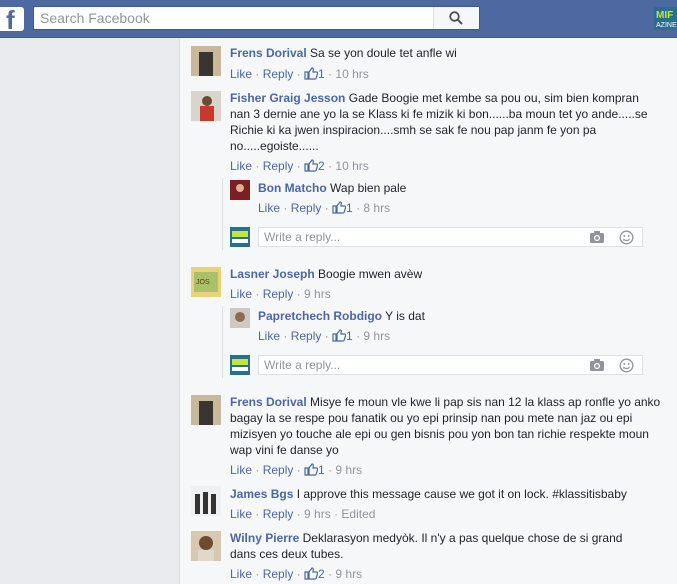 This screenshot has height=584, width=677. I want to click on brand-logo: MIF AZINE, so click(665, 18).